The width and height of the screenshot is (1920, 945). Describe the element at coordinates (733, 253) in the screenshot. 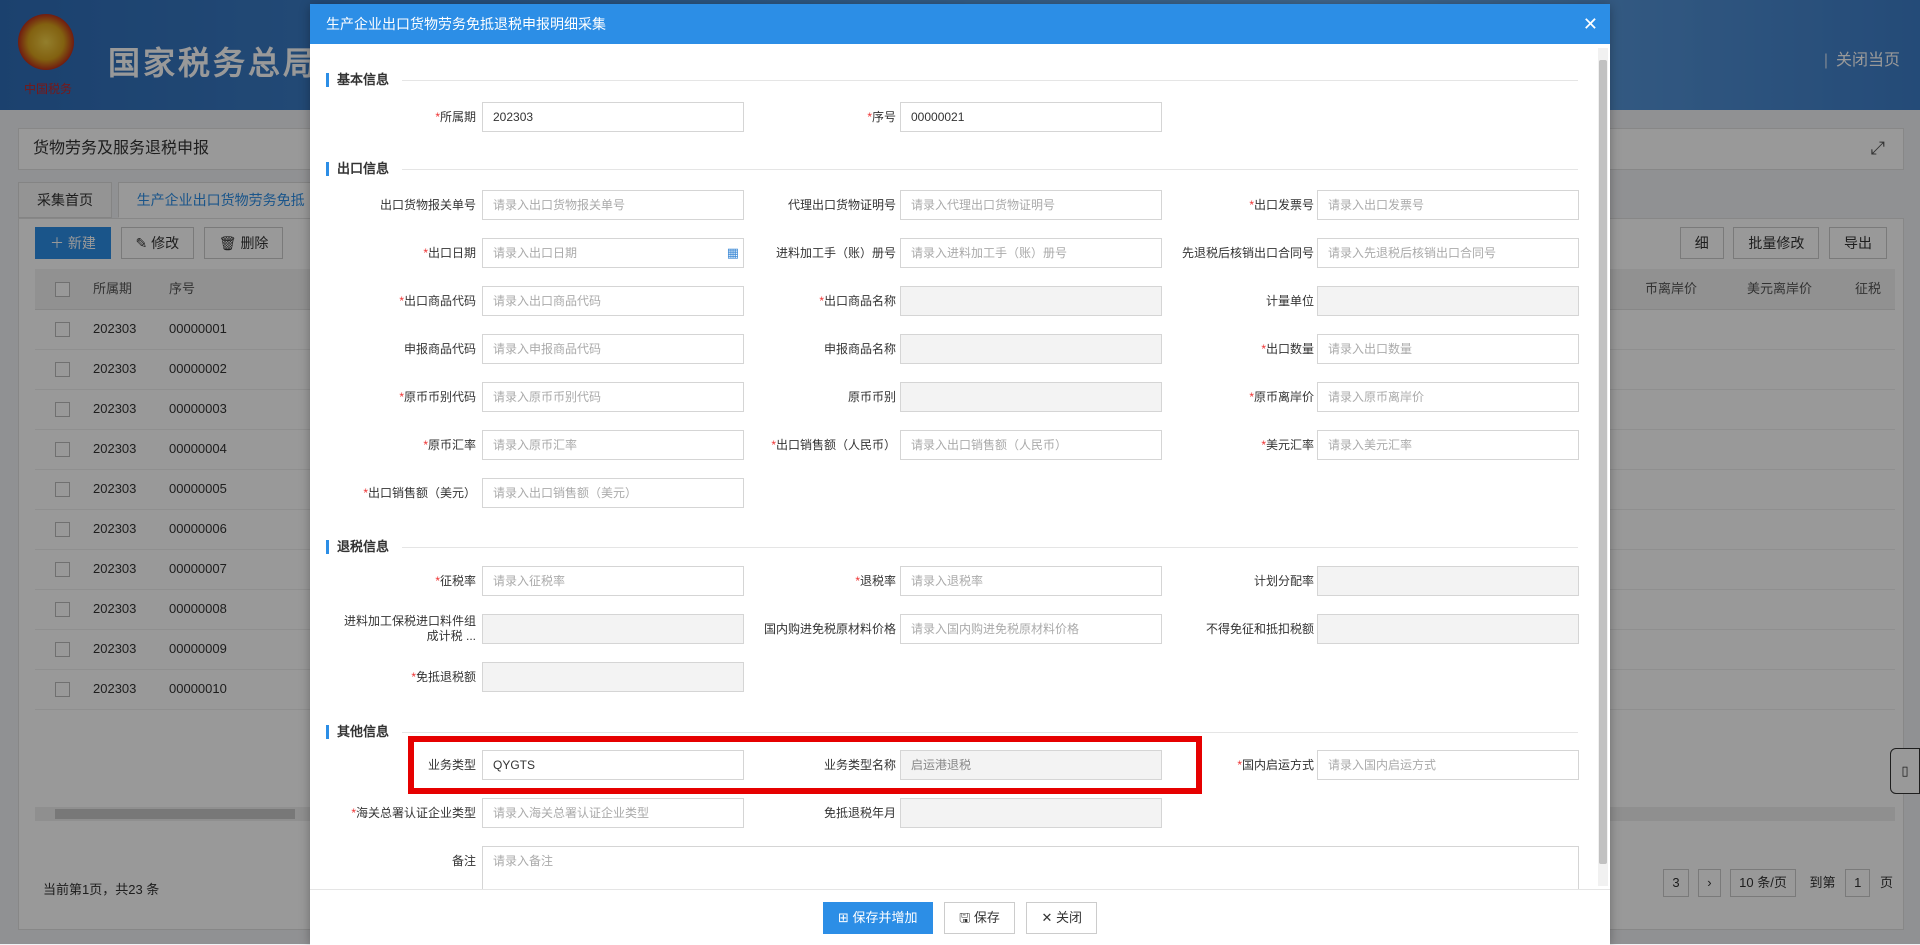

I see `calendar-icon: ▦` at that location.